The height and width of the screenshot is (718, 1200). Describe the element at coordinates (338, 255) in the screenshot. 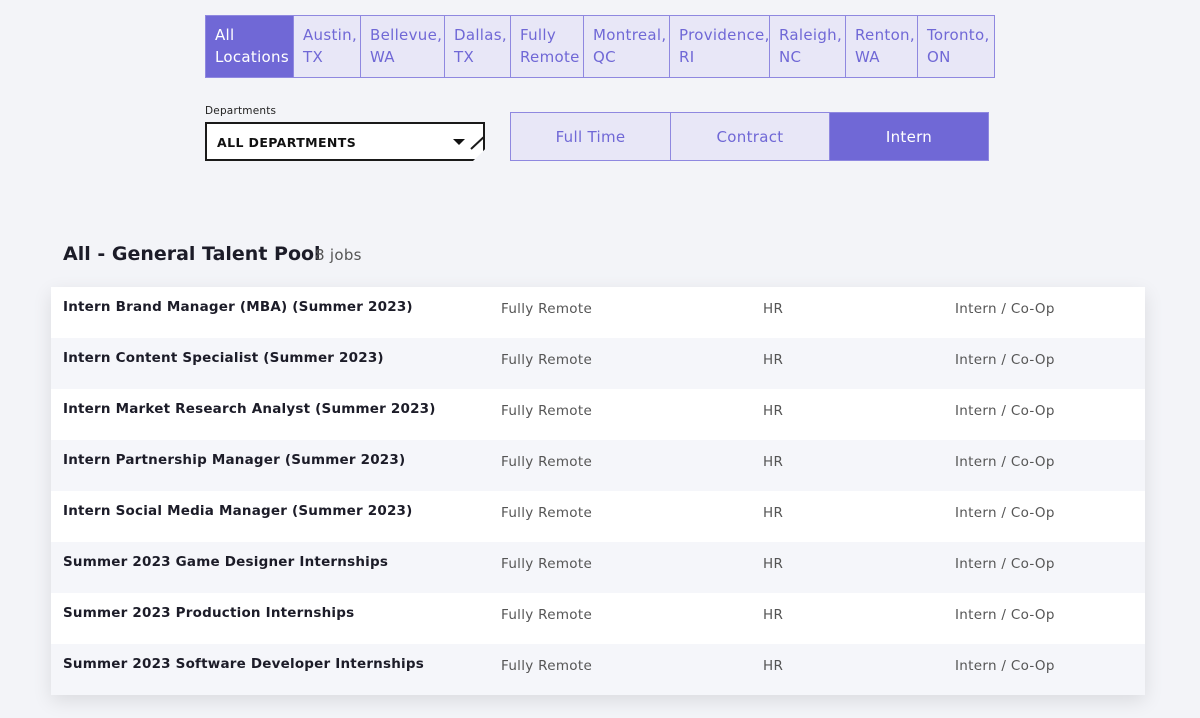

I see `job-count: 8 jobs` at that location.